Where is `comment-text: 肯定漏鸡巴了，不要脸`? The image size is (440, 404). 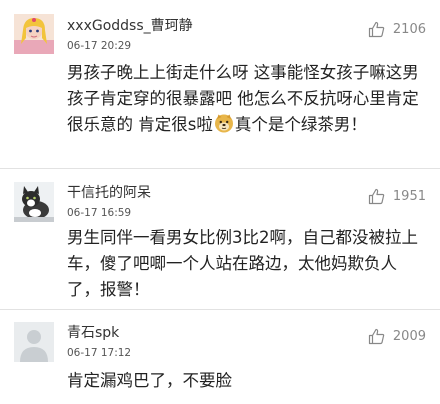
comment-text: 肯定漏鸡巴了，不要脸 is located at coordinates (149, 380).